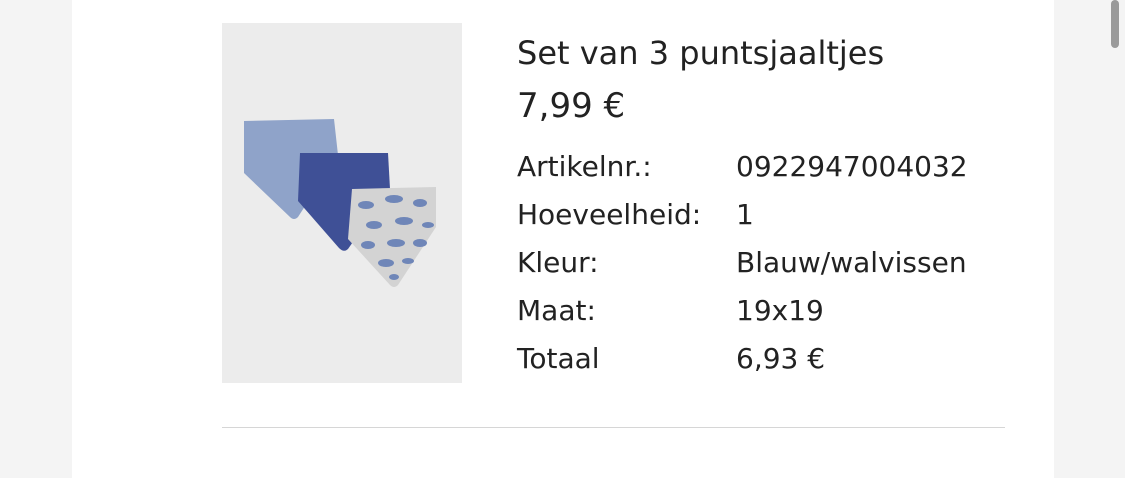 This screenshot has width=1125, height=478. Describe the element at coordinates (1115, 24) in the screenshot. I see `scrollbar-thumb` at that location.